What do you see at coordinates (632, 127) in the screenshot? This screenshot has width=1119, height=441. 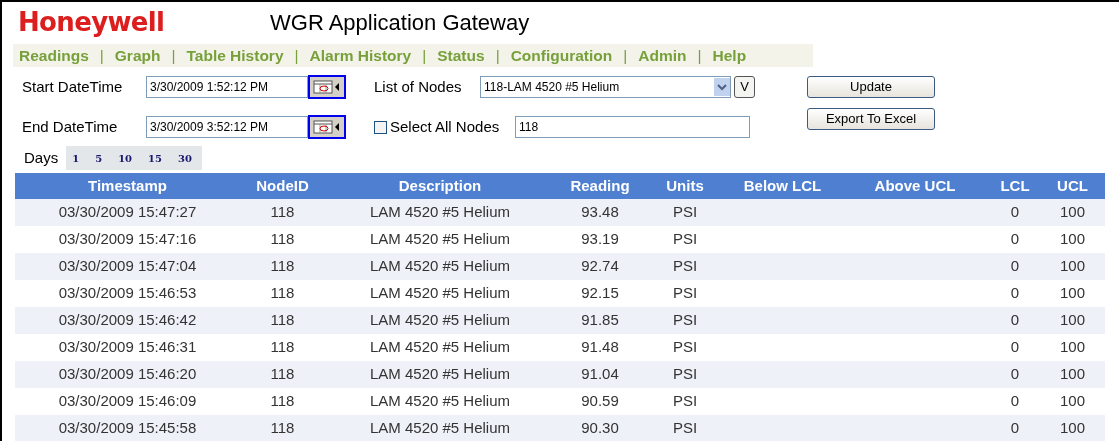 I see `node-id-field: 118` at bounding box center [632, 127].